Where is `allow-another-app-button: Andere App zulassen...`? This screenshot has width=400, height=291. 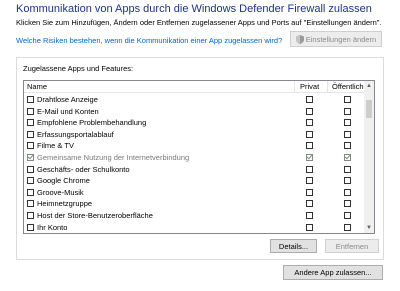 allow-another-app-button: Andere App zulassen... is located at coordinates (333, 272).